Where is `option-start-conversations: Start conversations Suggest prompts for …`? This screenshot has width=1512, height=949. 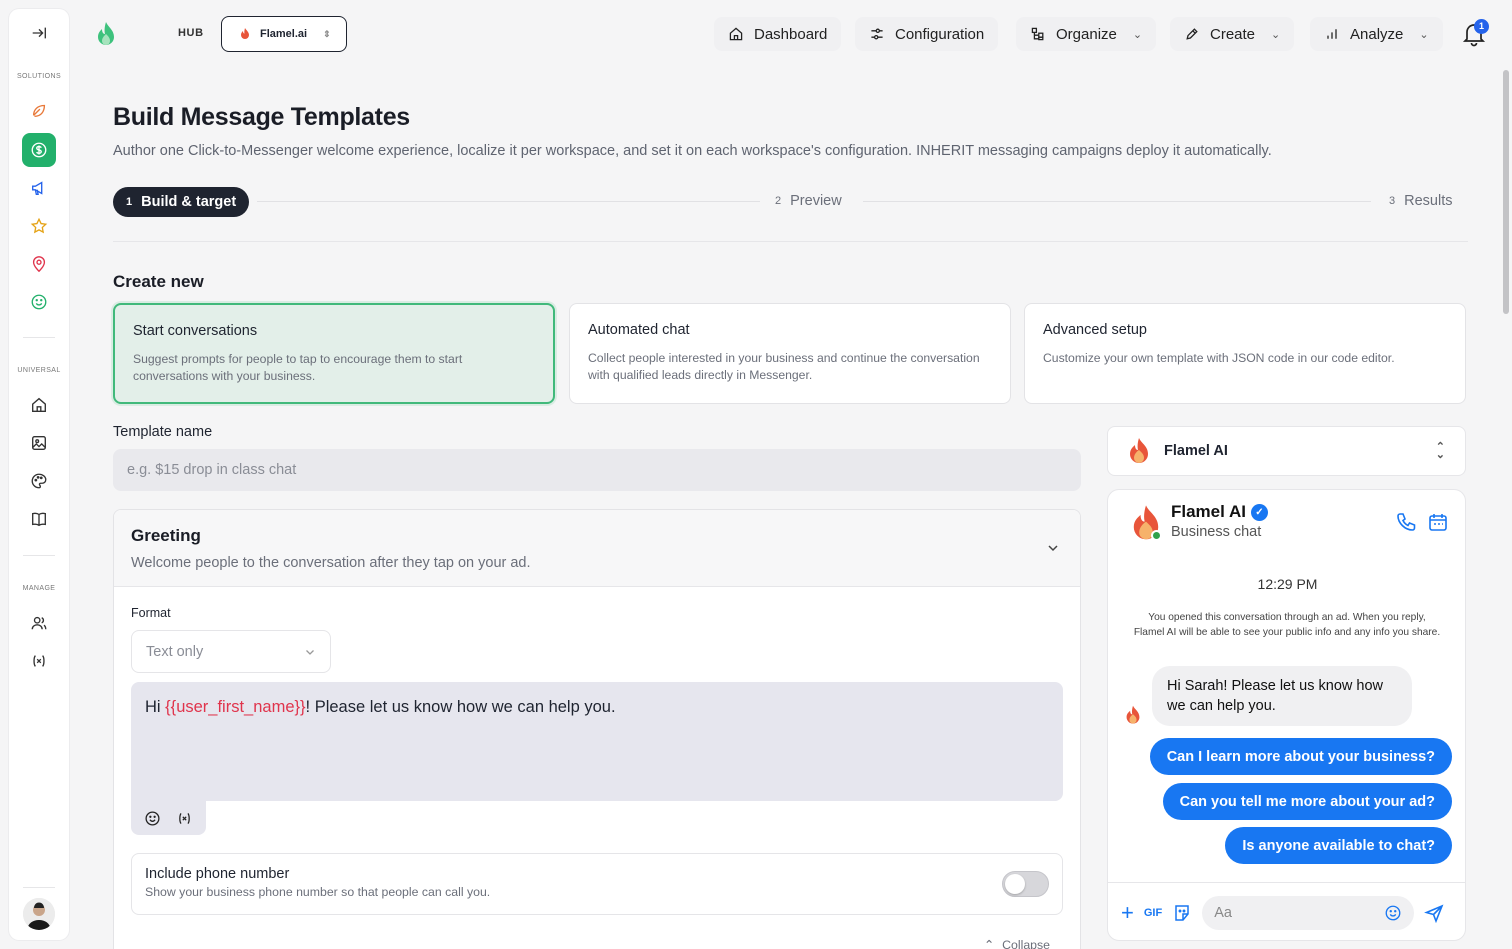
option-start-conversations: Start conversations Suggest prompts for … is located at coordinates (334, 353).